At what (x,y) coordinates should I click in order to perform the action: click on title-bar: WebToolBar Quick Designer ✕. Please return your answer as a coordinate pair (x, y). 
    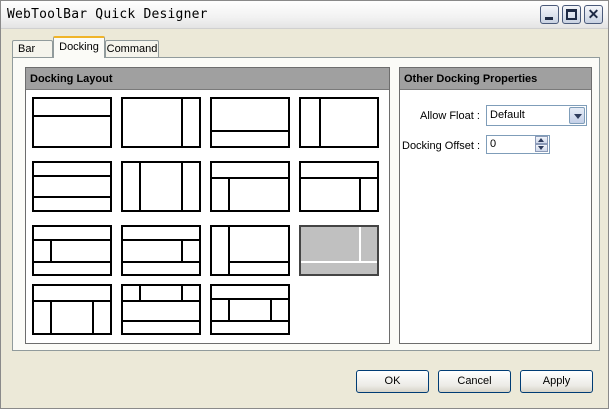
    Looking at the image, I should click on (304, 15).